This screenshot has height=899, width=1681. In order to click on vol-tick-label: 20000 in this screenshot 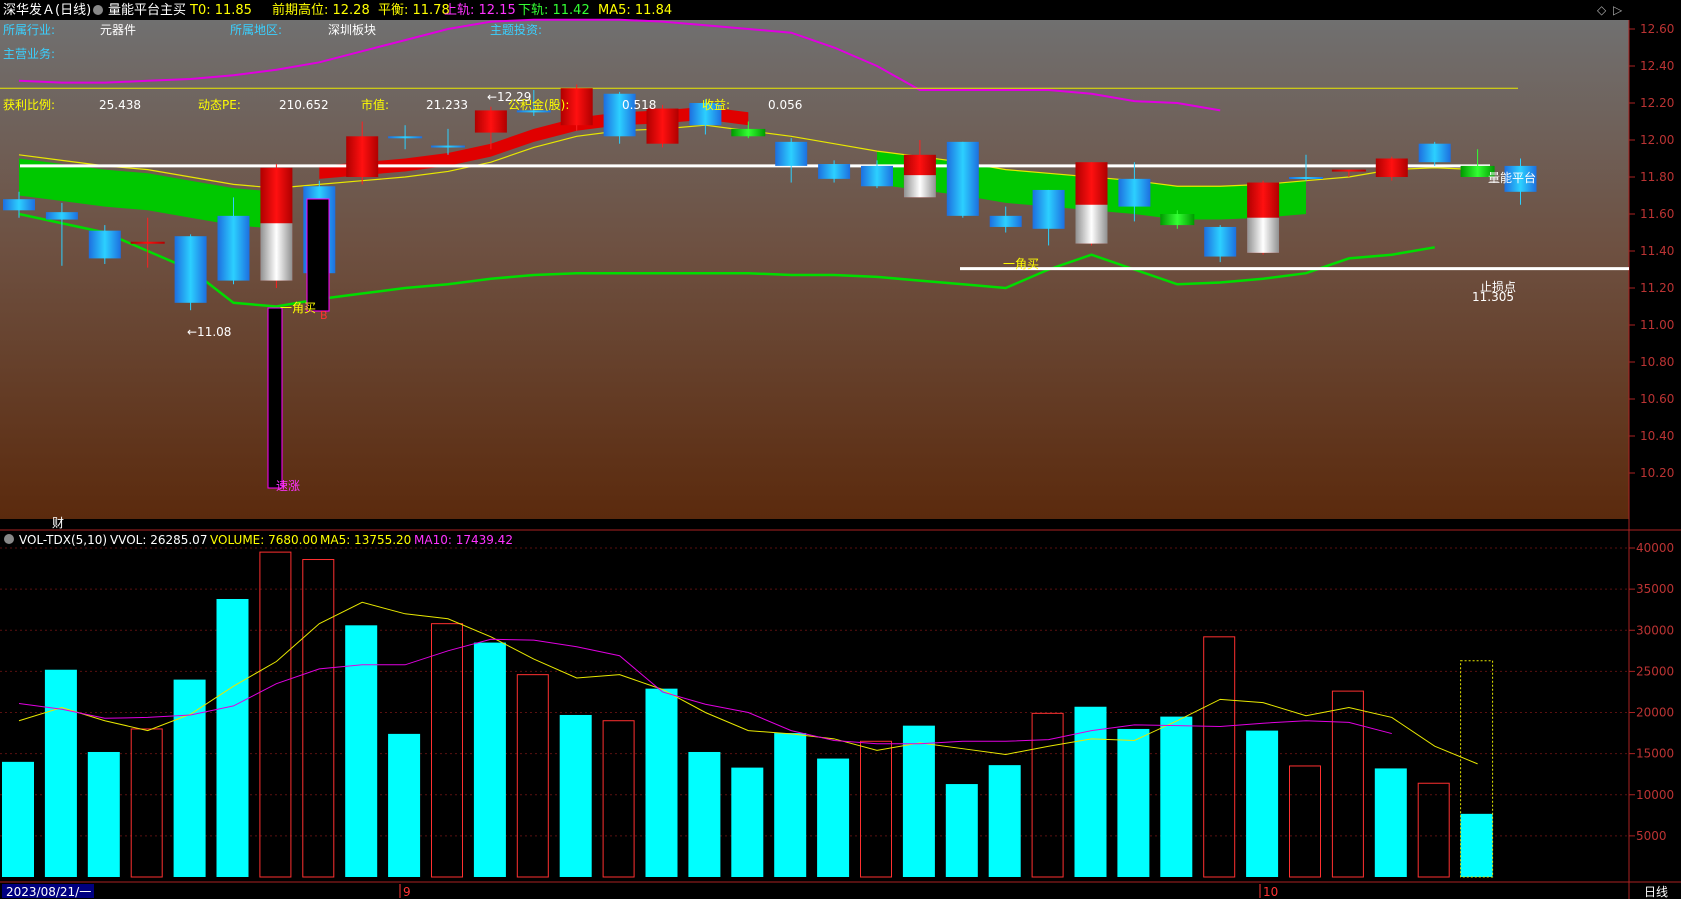, I will do `click(1655, 713)`.